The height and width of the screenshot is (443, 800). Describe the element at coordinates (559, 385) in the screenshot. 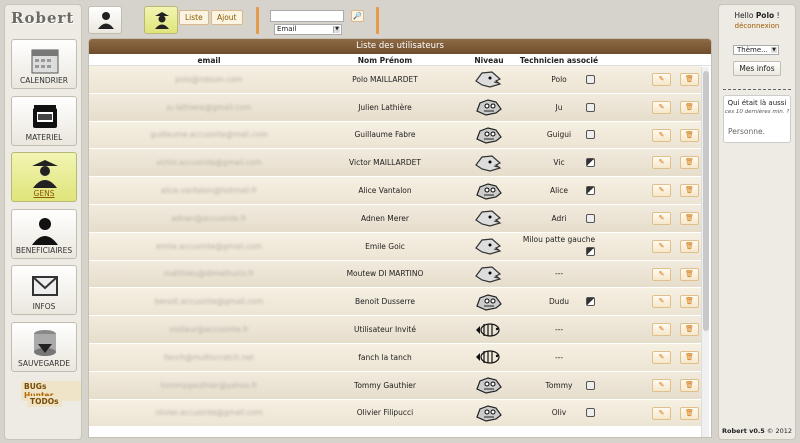

I see `technician-name: Tommy` at that location.